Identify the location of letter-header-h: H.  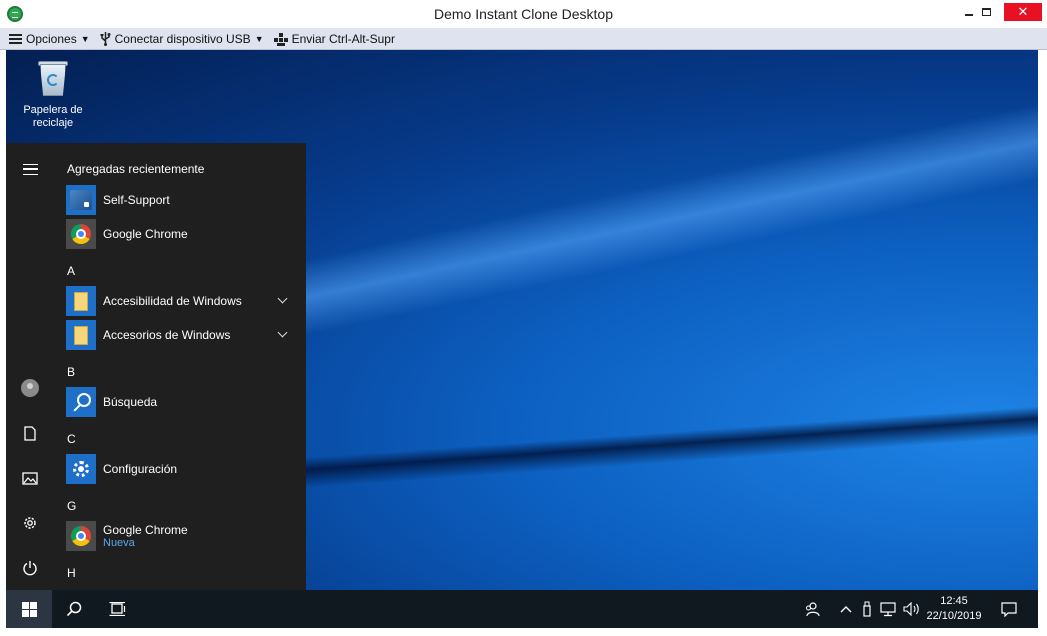
(71, 573).